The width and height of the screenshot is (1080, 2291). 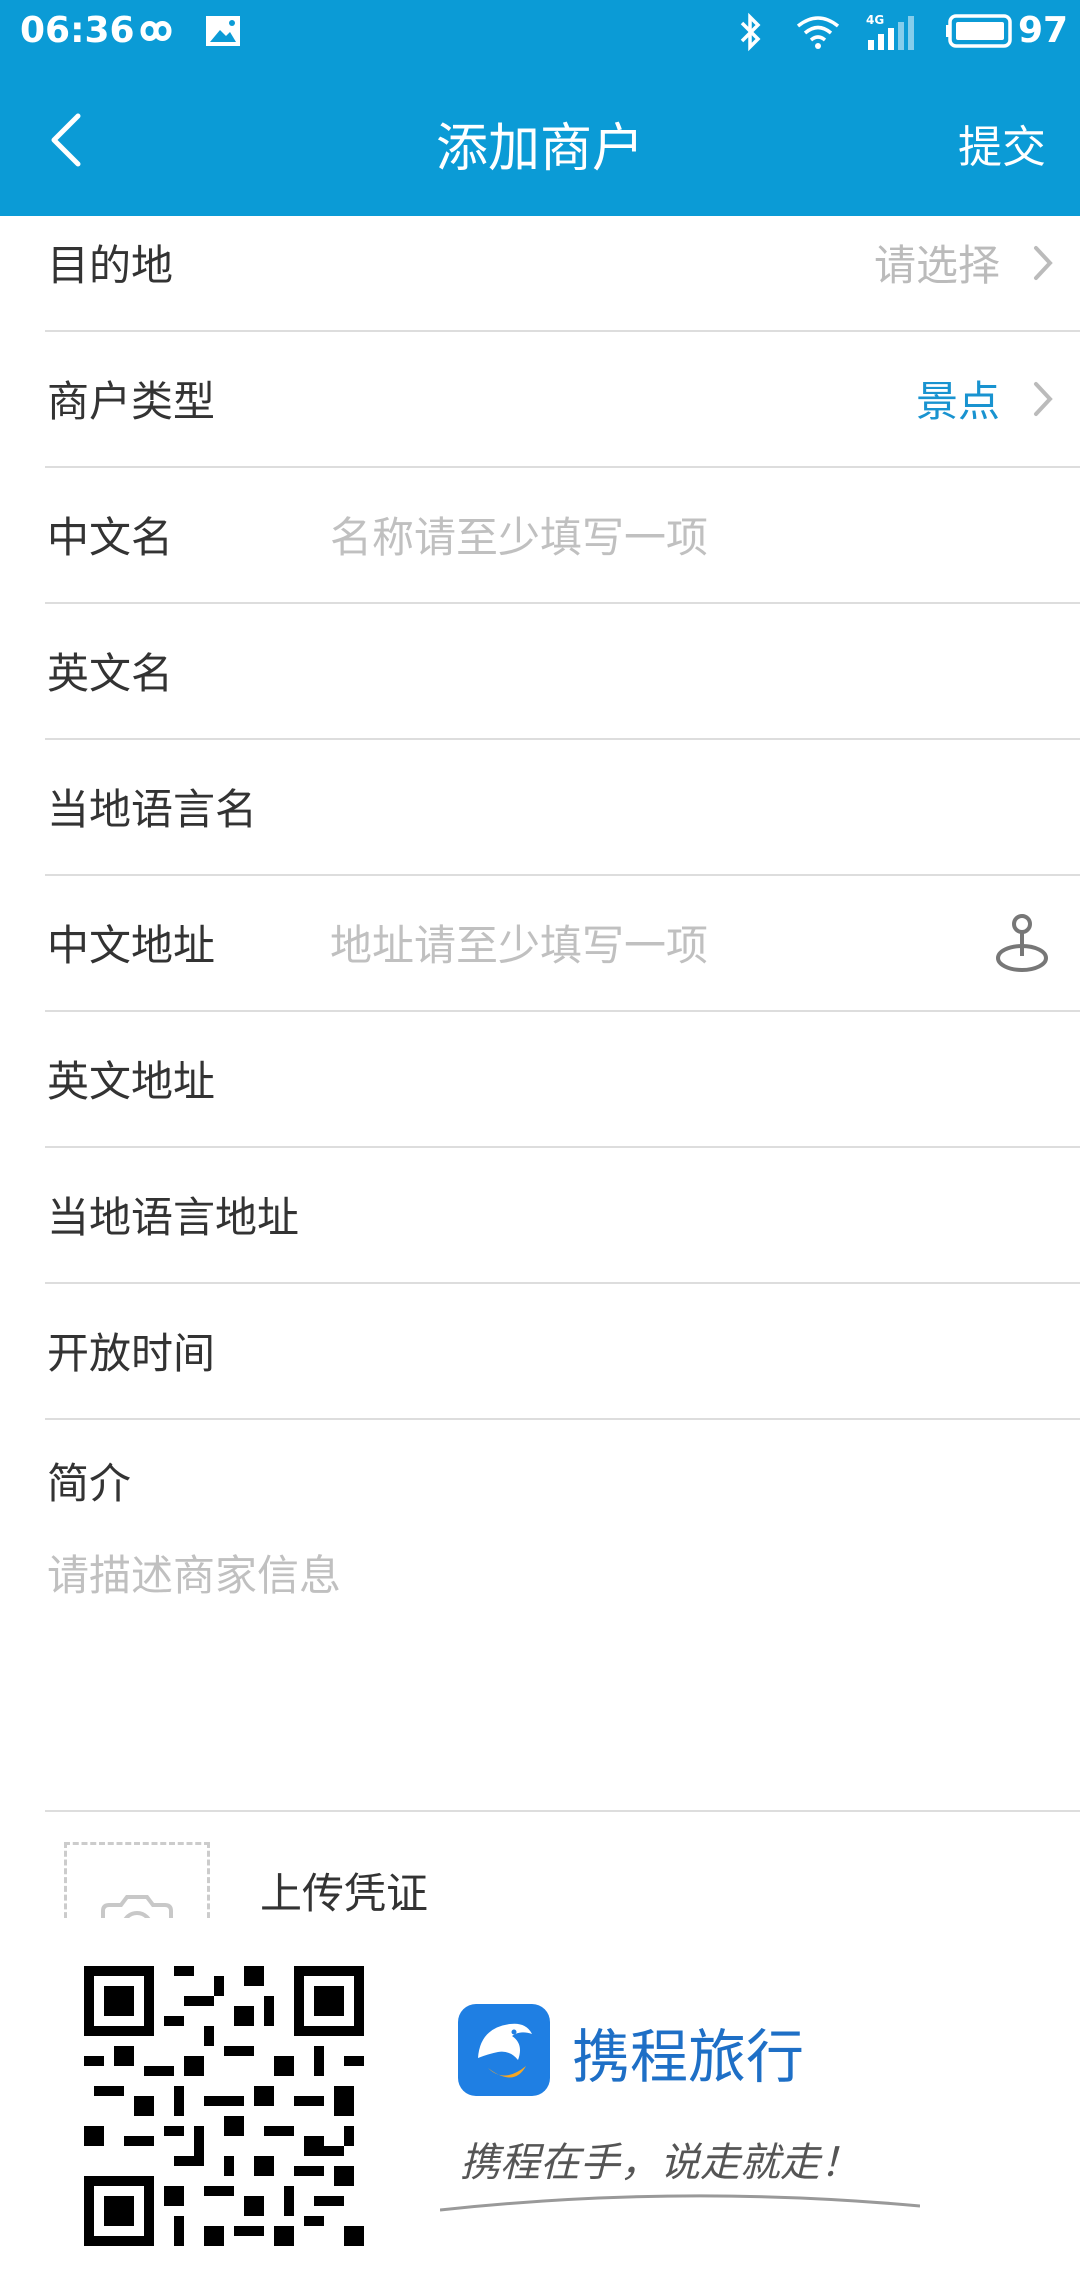 What do you see at coordinates (875, 20) in the screenshot?
I see `svg-text: 4G` at bounding box center [875, 20].